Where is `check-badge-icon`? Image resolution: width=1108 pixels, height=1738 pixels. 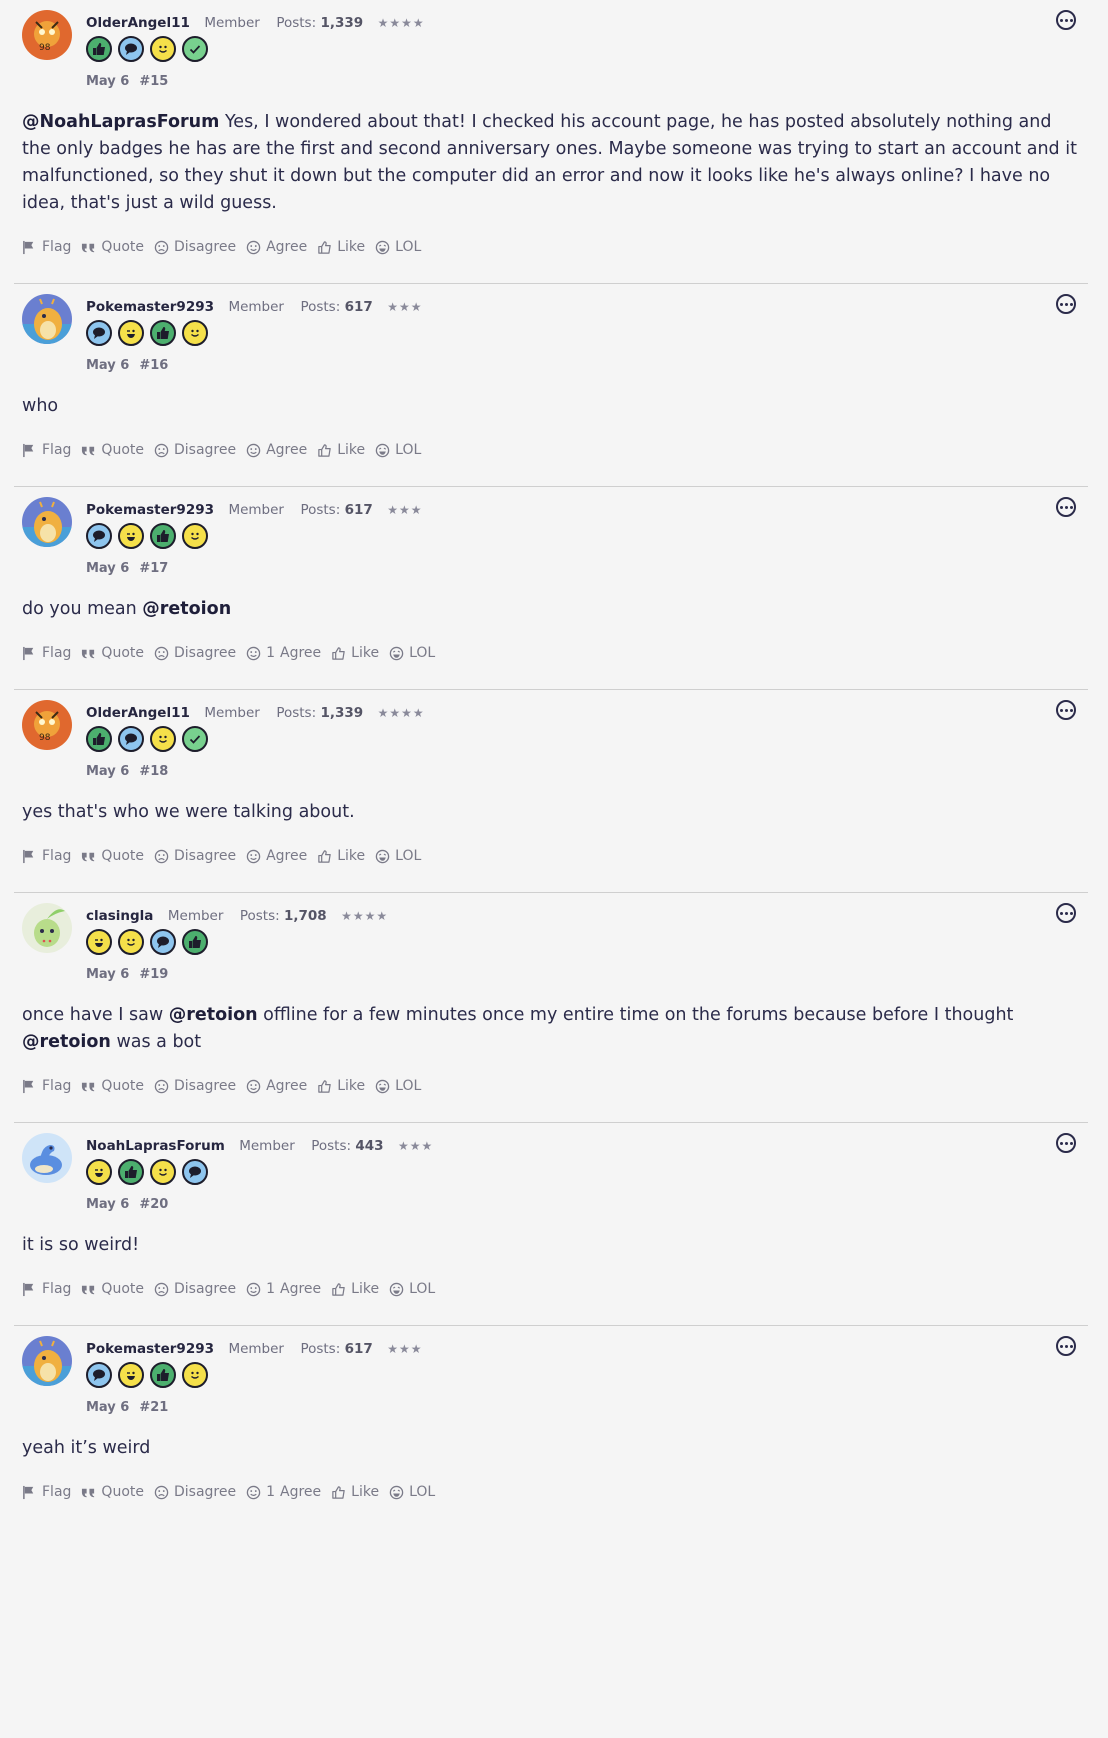
check-badge-icon is located at coordinates (195, 49).